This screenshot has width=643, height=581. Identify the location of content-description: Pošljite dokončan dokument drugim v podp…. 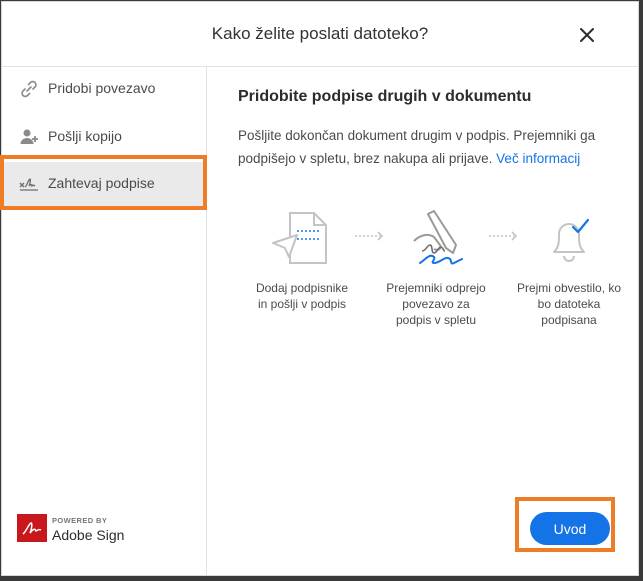
(433, 147).